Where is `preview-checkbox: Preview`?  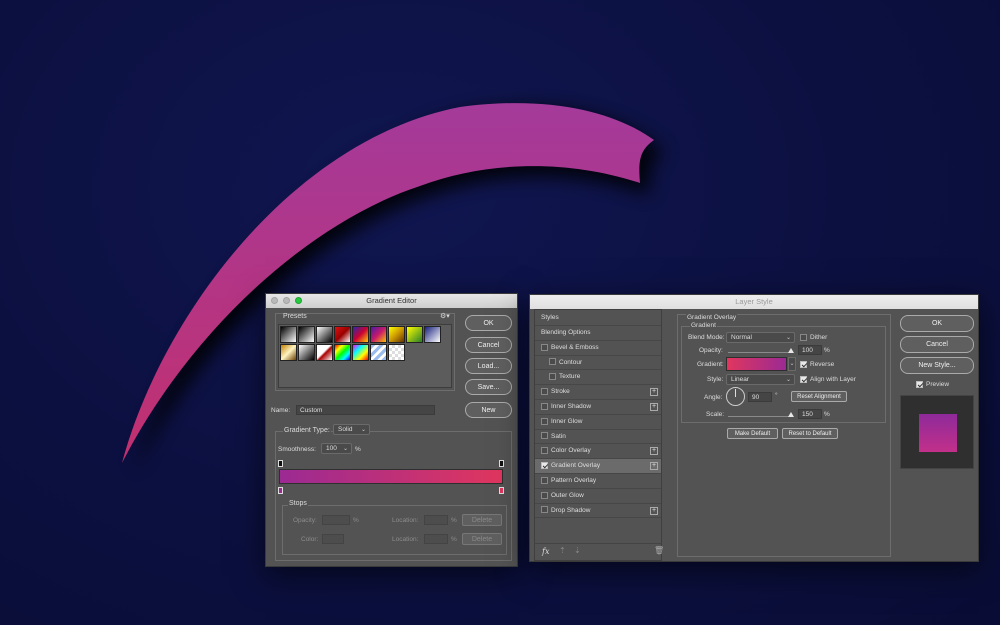 preview-checkbox: Preview is located at coordinates (932, 384).